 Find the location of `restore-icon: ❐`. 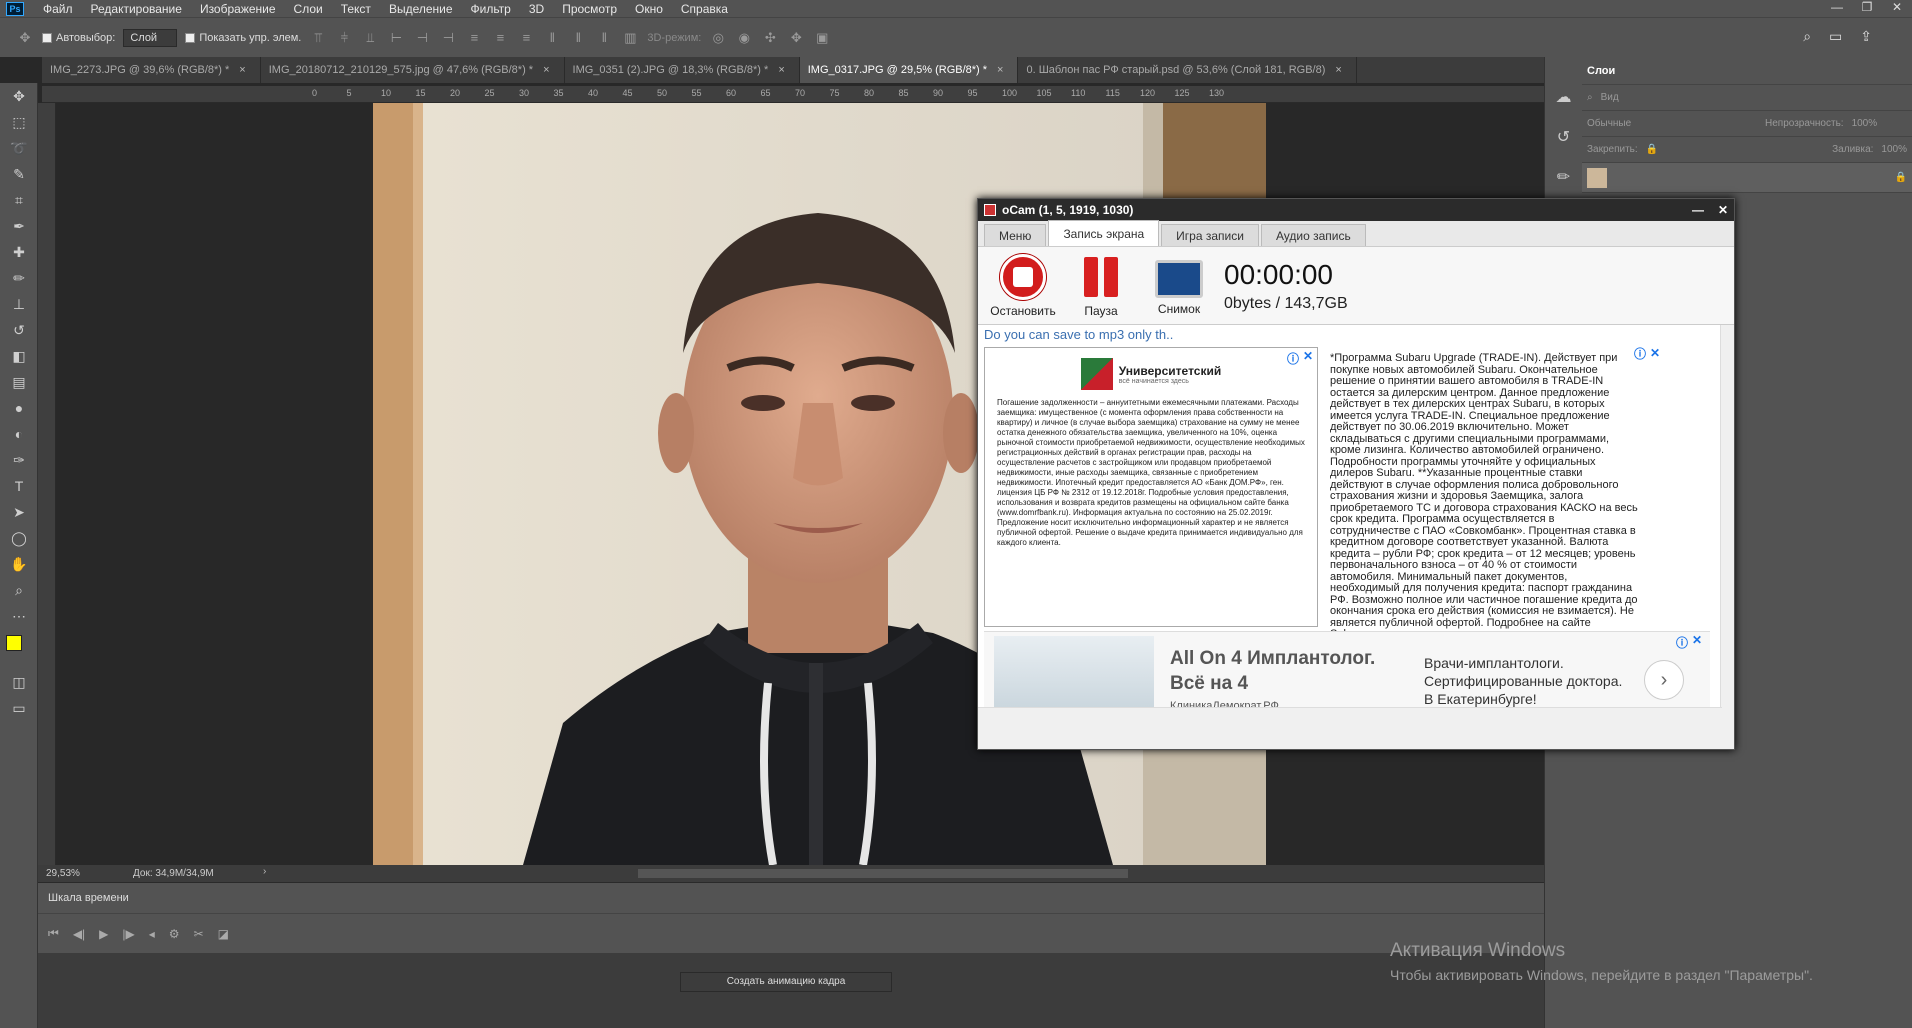

restore-icon: ❐ is located at coordinates (1867, 8).